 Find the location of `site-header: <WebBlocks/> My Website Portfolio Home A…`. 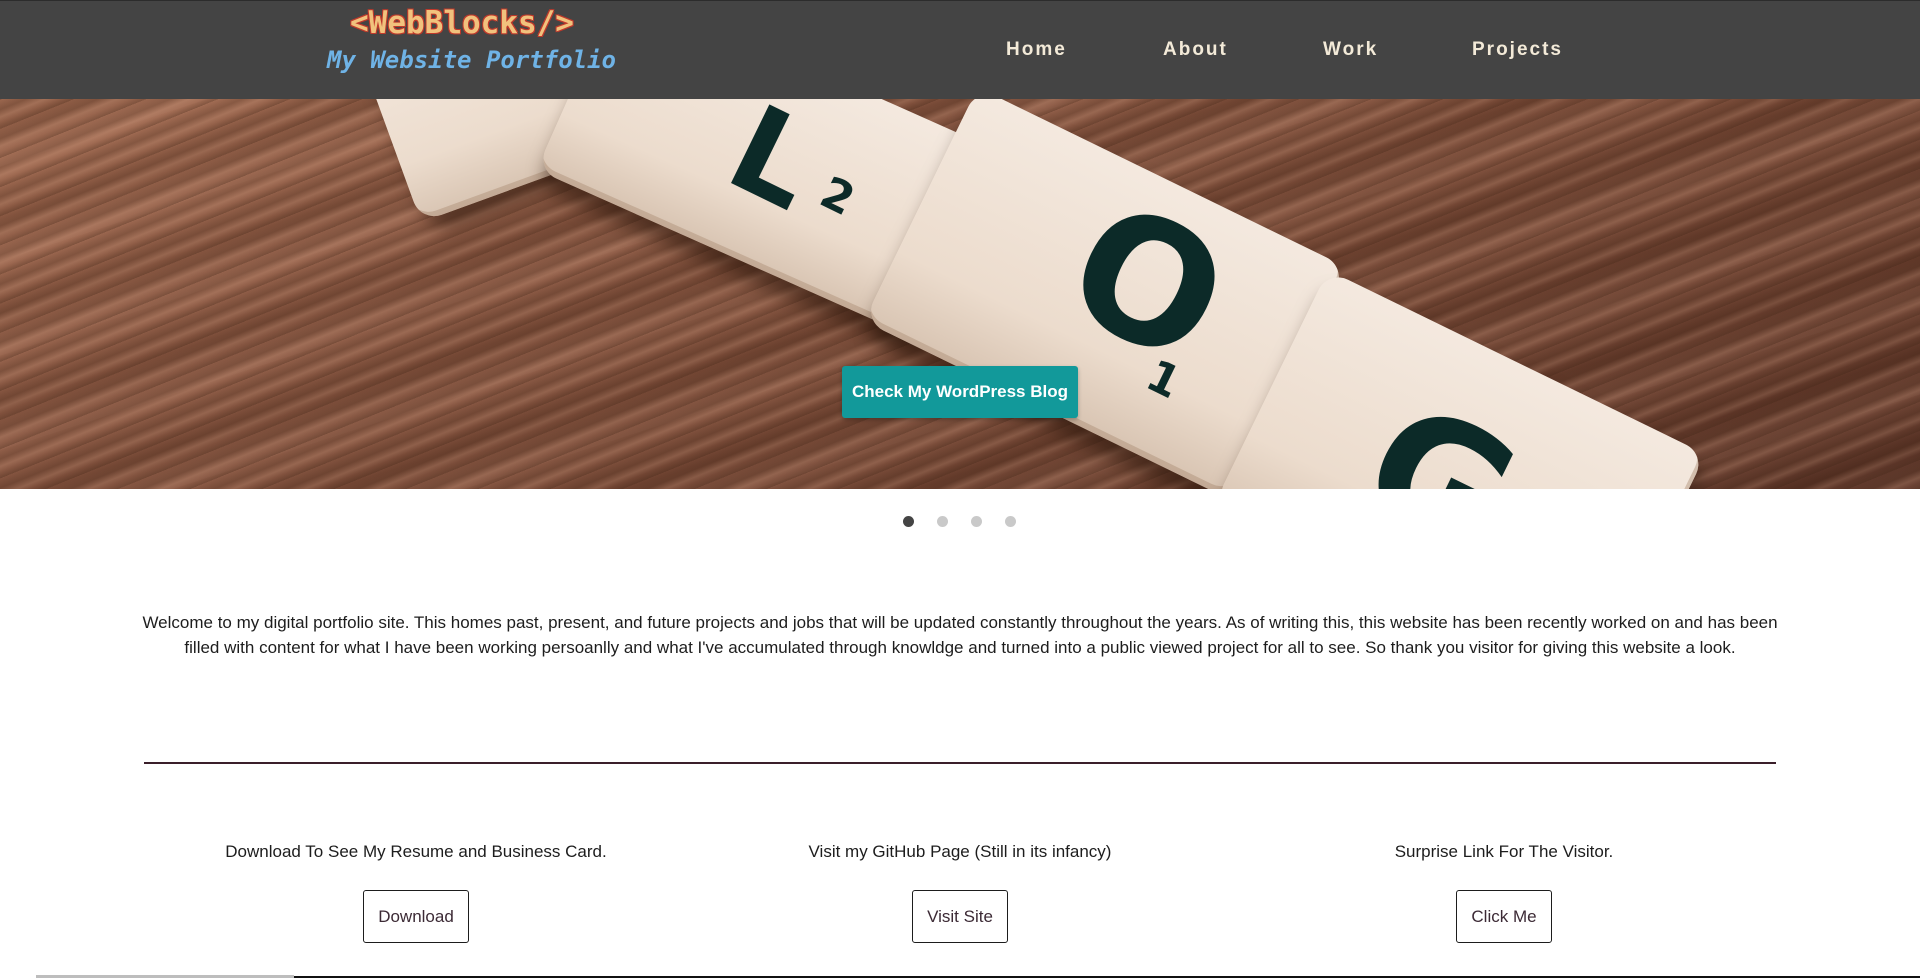

site-header: <WebBlocks/> My Website Portfolio Home A… is located at coordinates (960, 49).